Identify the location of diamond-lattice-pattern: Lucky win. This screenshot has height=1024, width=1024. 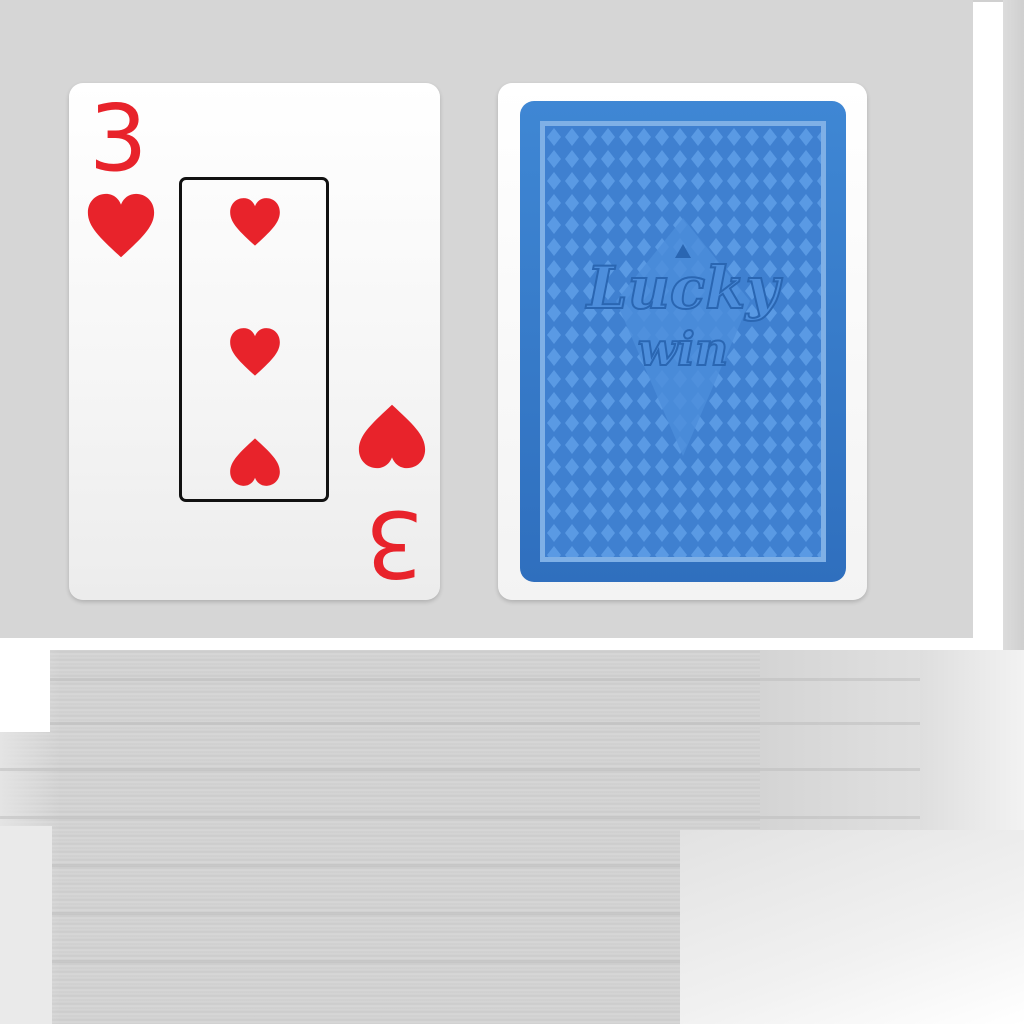
(683, 341).